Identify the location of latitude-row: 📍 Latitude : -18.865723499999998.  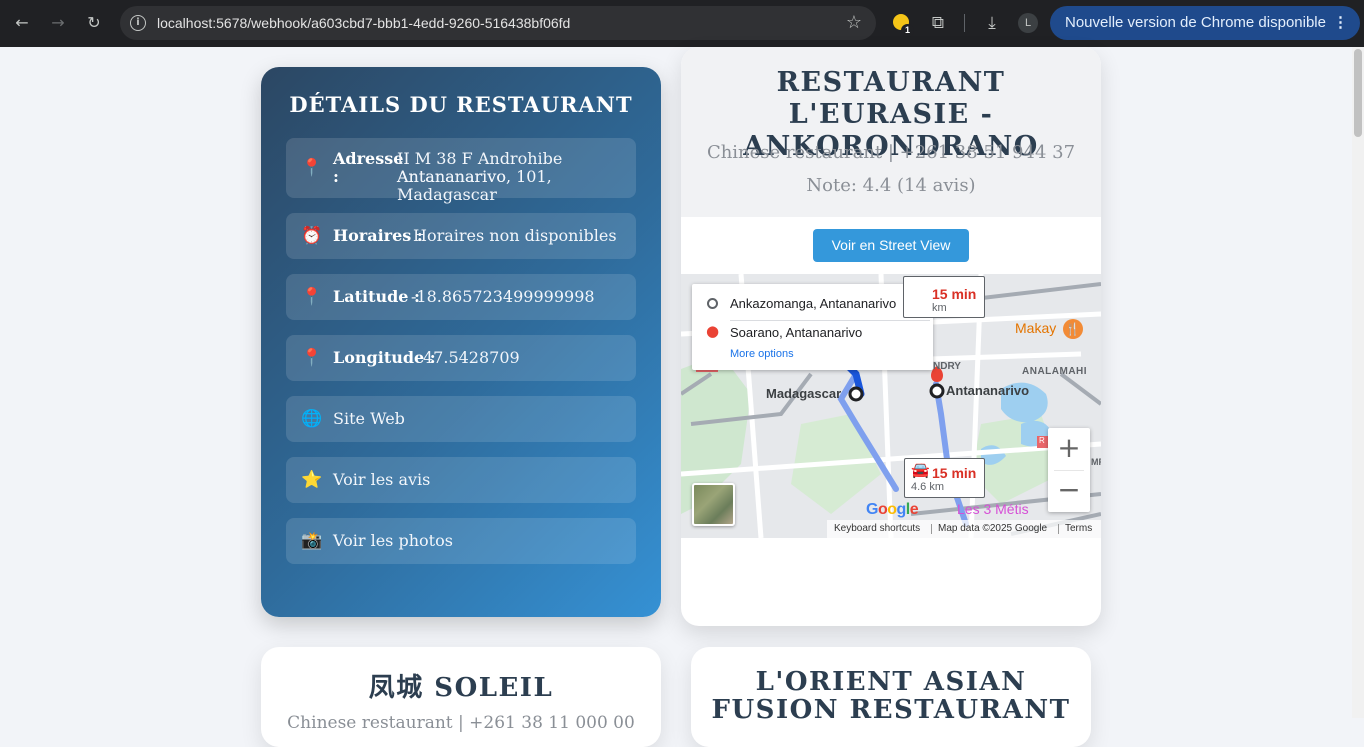
(461, 297).